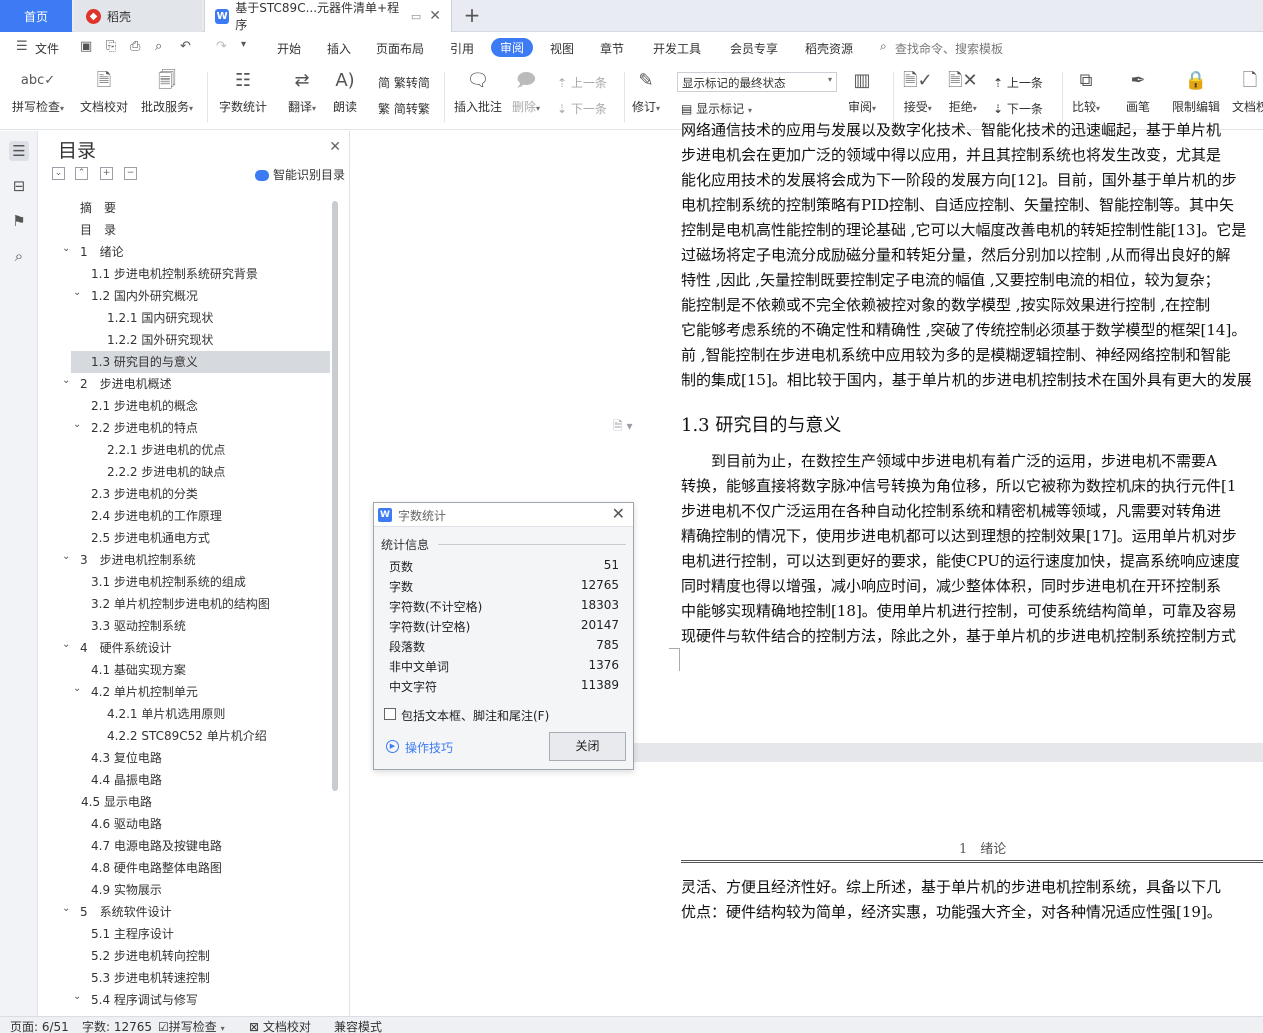 Image resolution: width=1263 pixels, height=1033 pixels. What do you see at coordinates (472, 16) in the screenshot?
I see `new-tab-button: +` at bounding box center [472, 16].